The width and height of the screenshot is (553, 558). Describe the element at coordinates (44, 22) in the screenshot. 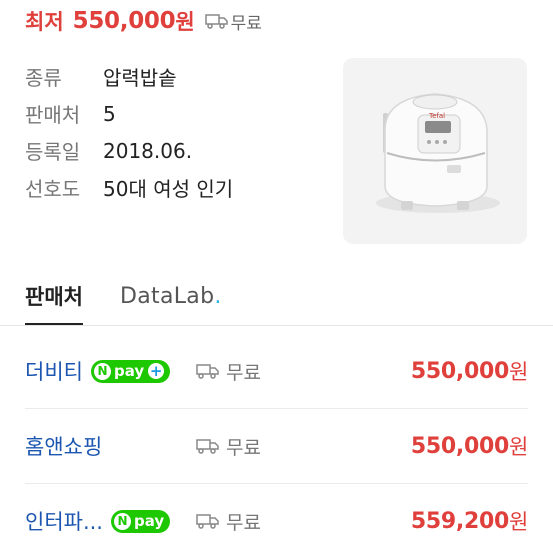

I see `lowest-price-label: 최저` at that location.